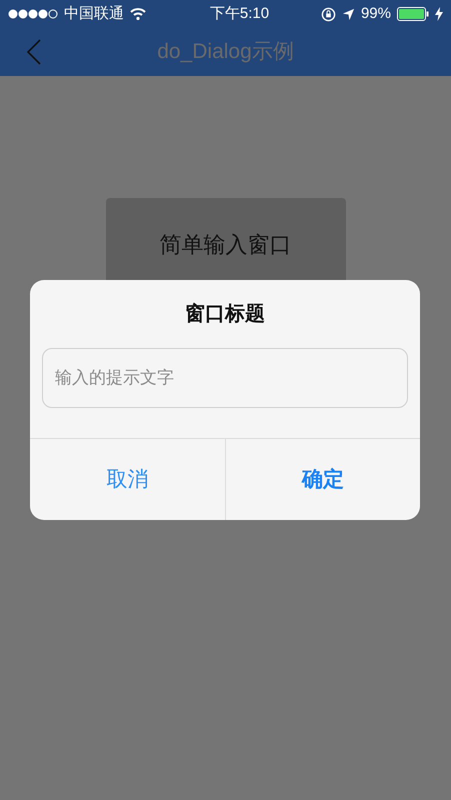 The image size is (451, 800). What do you see at coordinates (225, 52) in the screenshot?
I see `nav-title: do_Dialog示例` at bounding box center [225, 52].